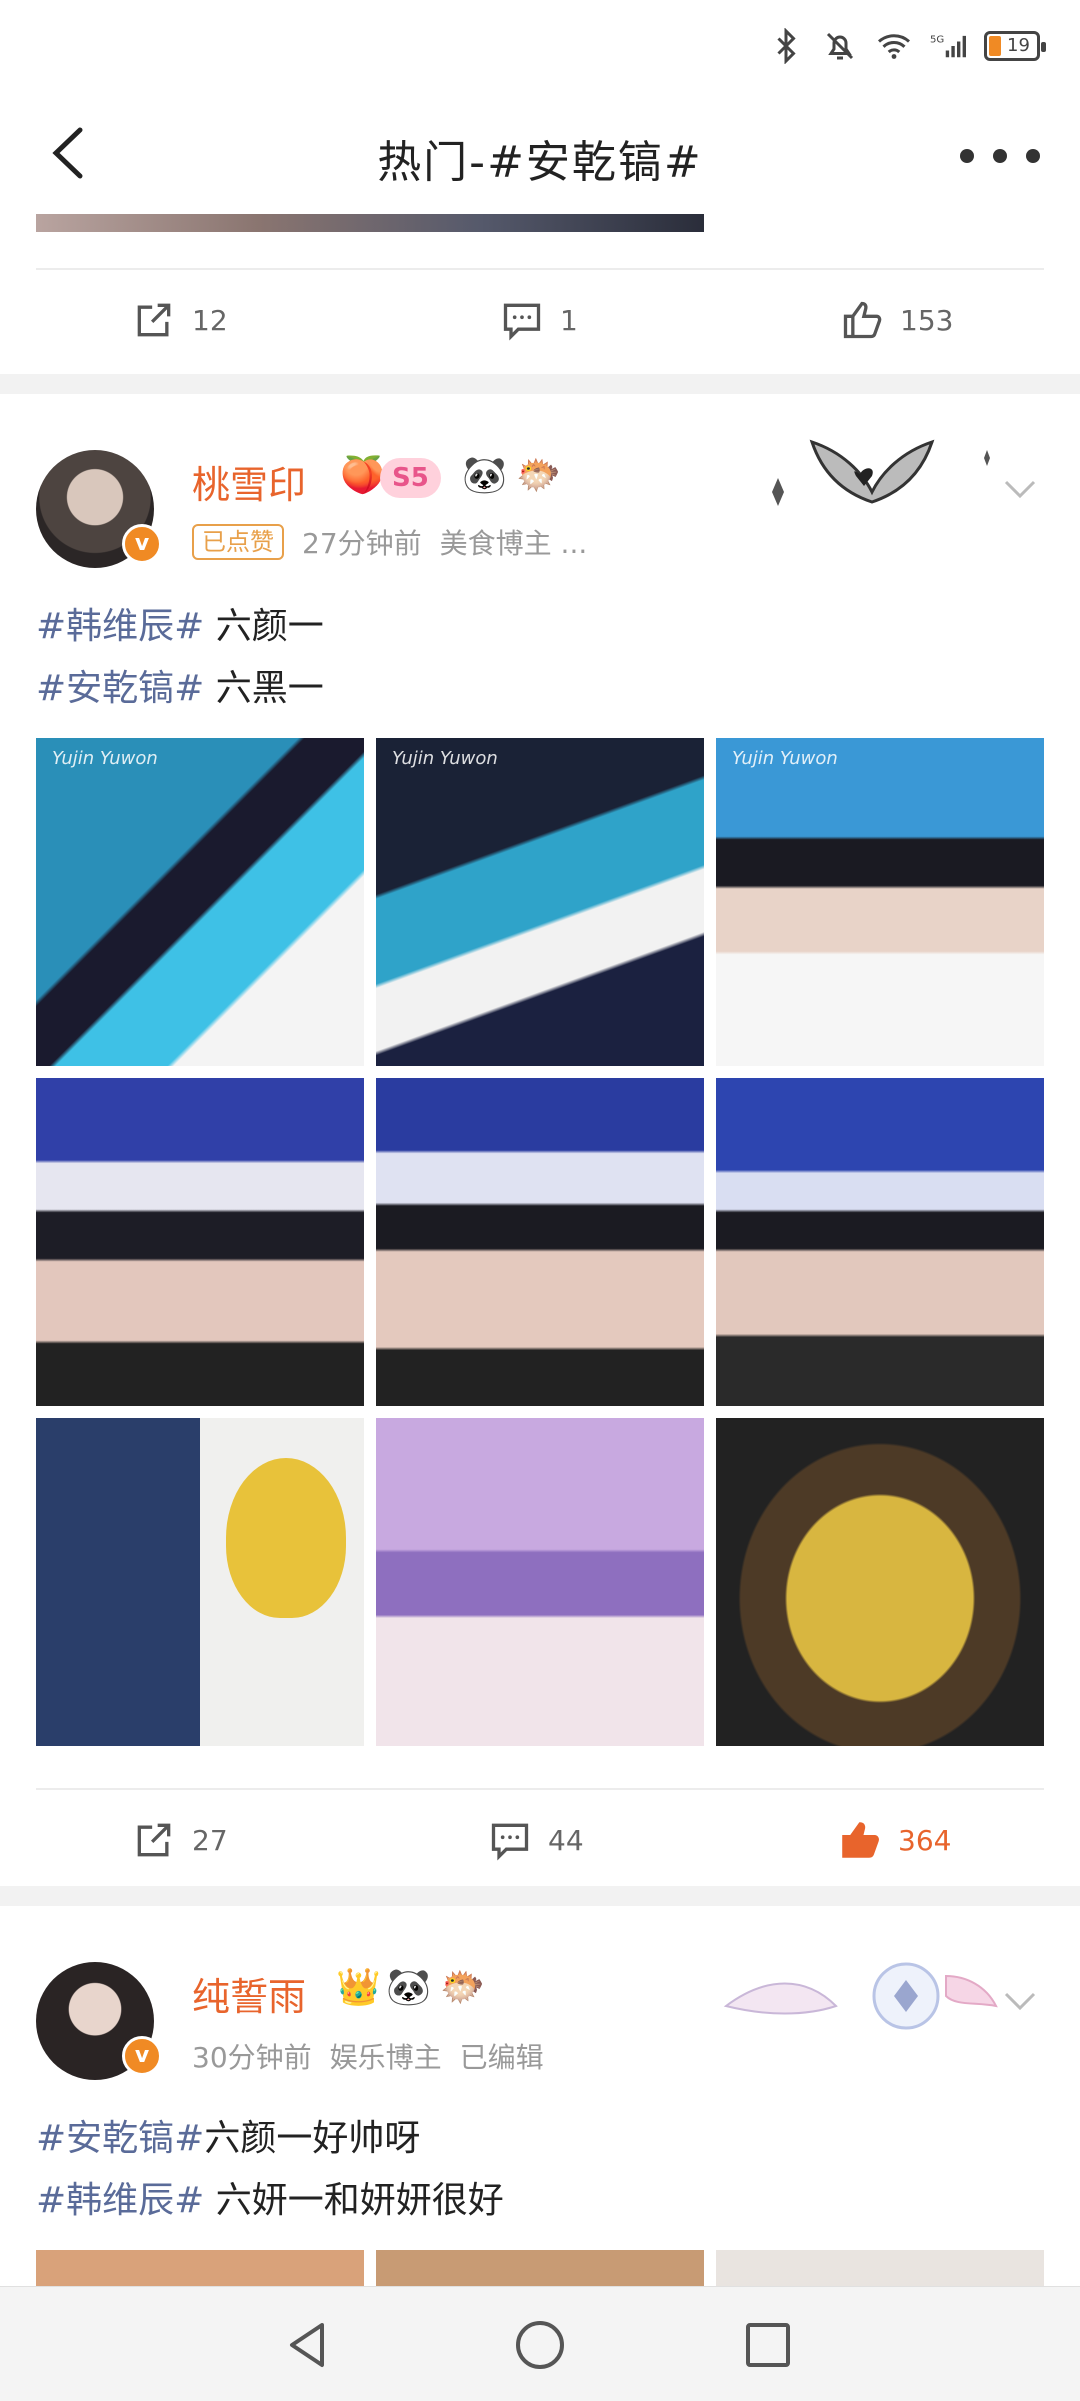  I want to click on status-icons: 5G 19, so click(907, 46).